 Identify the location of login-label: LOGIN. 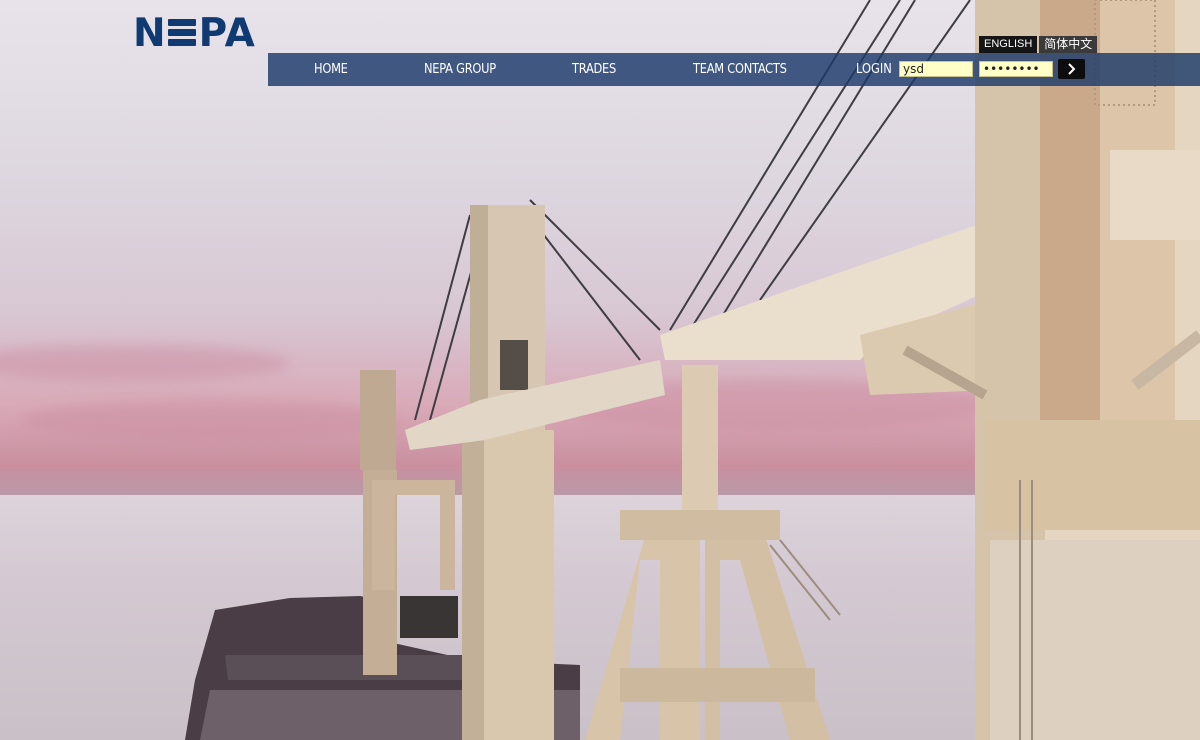
(874, 69).